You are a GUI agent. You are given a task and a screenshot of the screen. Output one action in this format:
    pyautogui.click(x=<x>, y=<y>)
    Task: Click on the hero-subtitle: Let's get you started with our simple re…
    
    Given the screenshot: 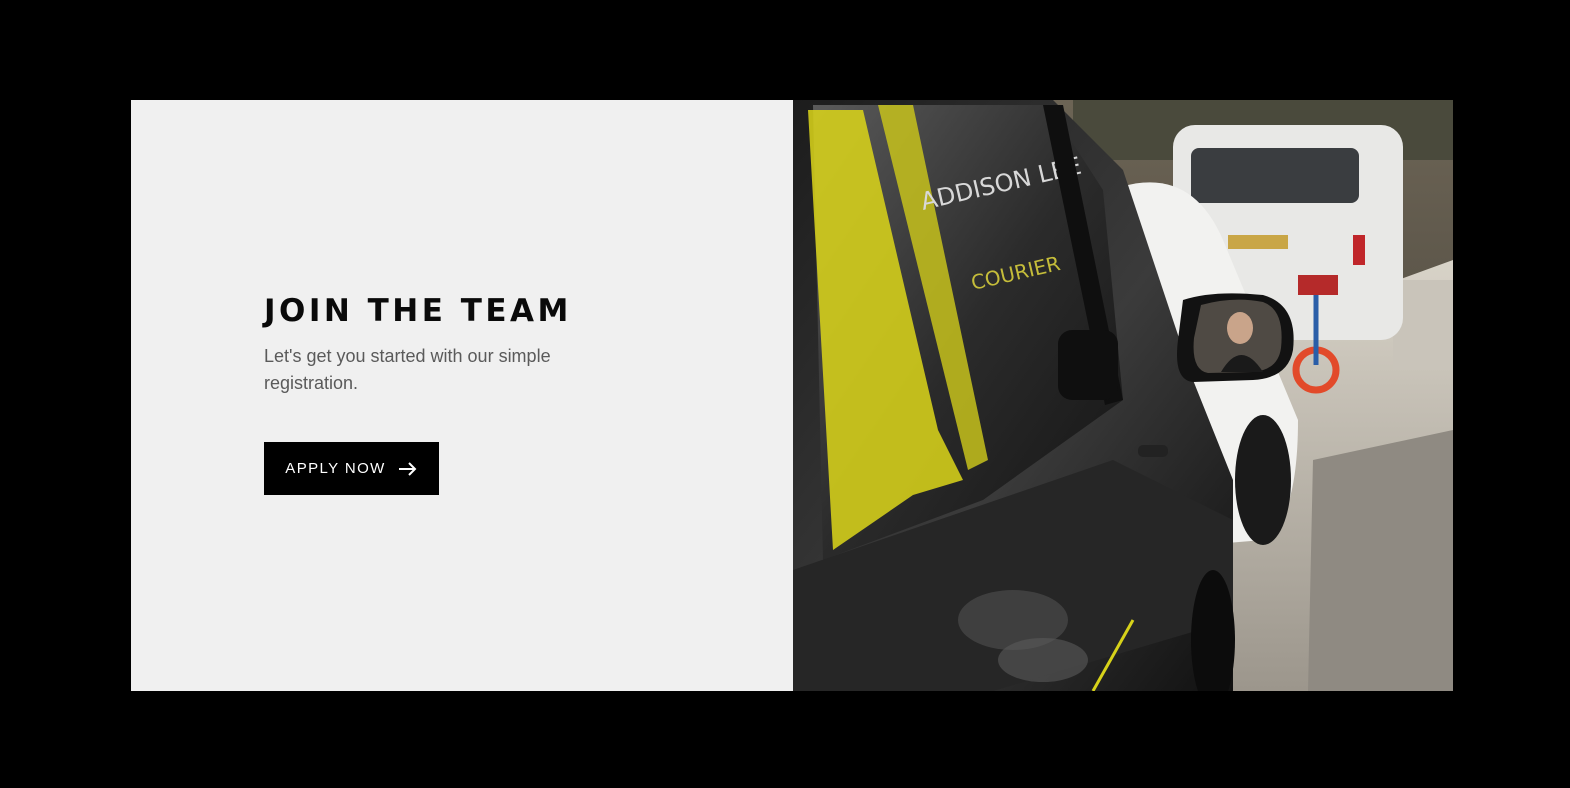 What is the action you would take?
    pyautogui.click(x=407, y=369)
    